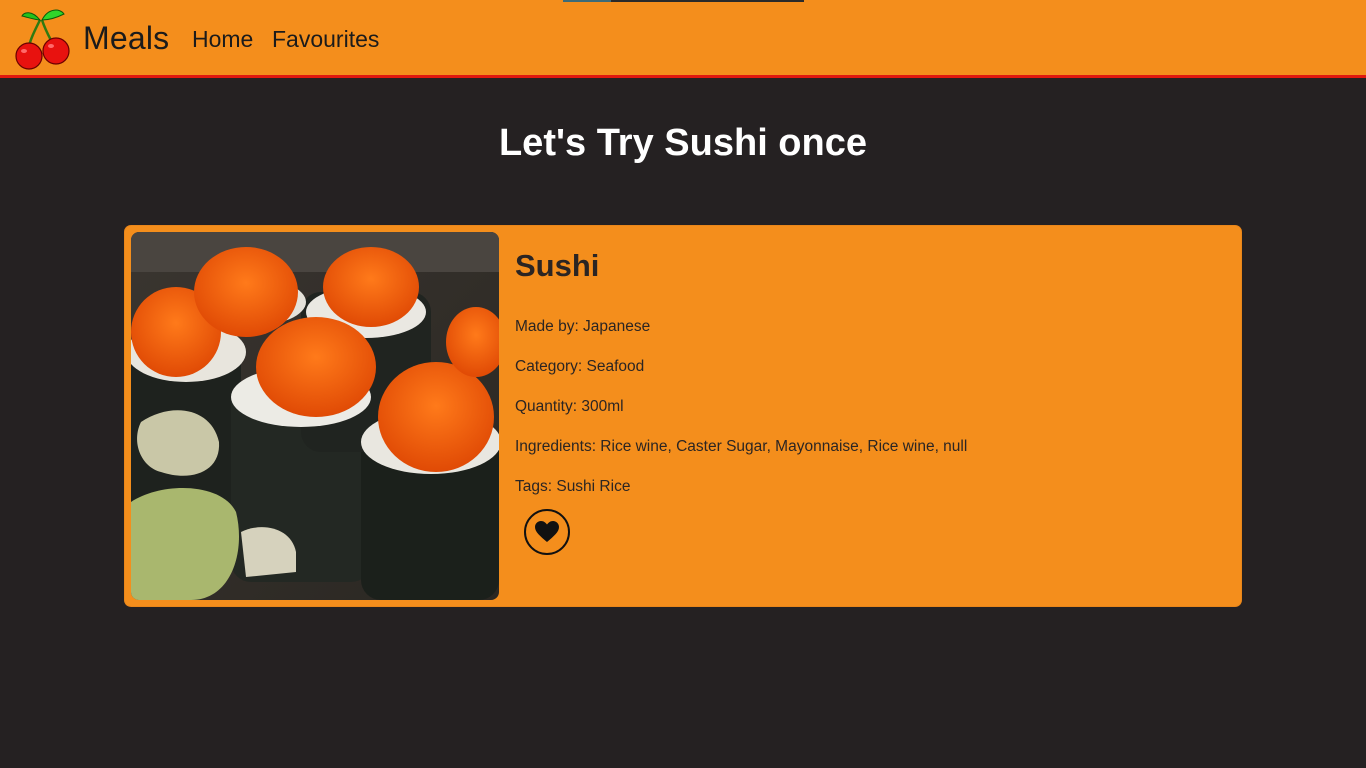 This screenshot has height=768, width=1366. I want to click on meal-name: Sushi, so click(557, 265).